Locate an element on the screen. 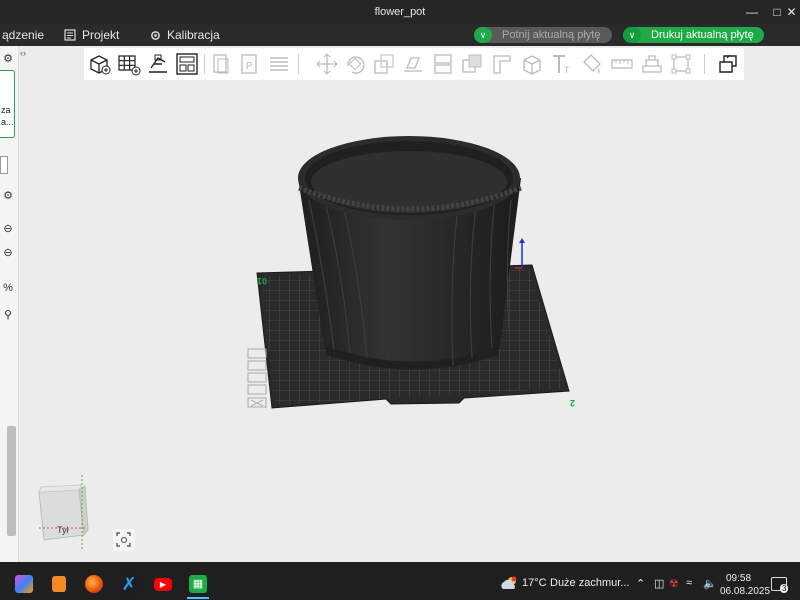  plate-corner-label: 2 is located at coordinates (572, 403).